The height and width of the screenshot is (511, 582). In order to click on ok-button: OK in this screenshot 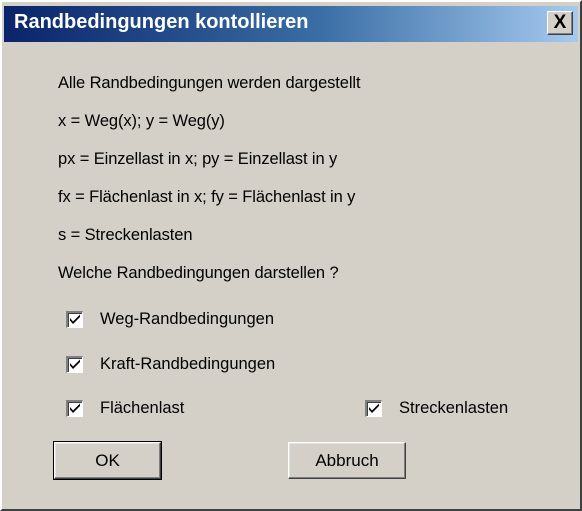, I will do `click(107, 460)`.